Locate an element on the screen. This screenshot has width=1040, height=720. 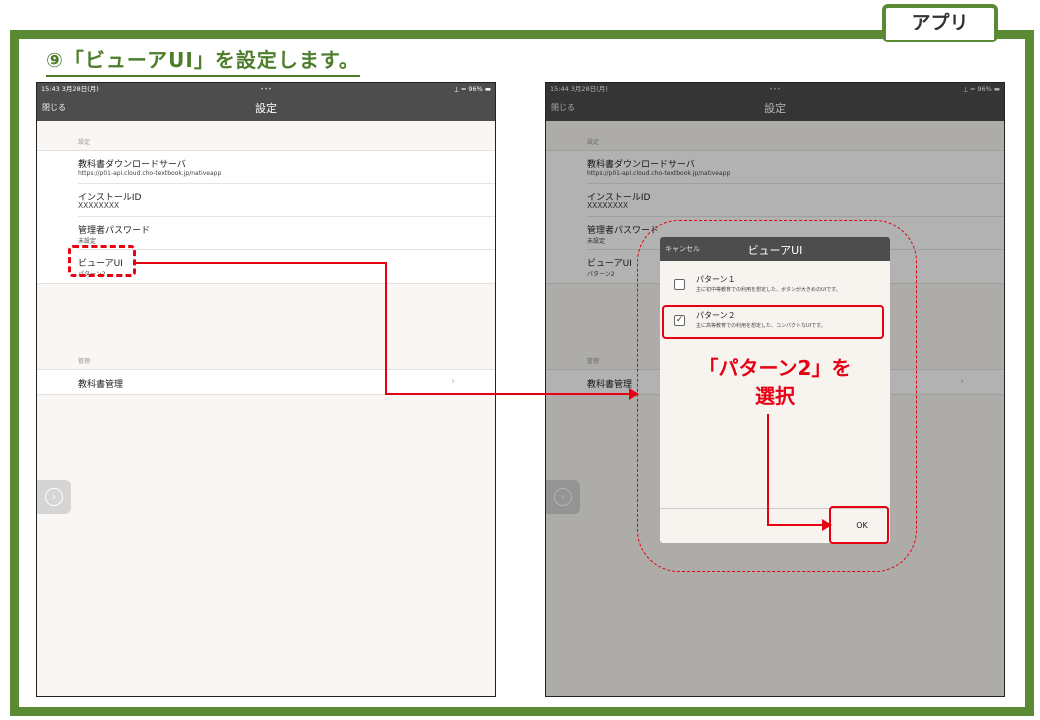
nav-title: 設定 is located at coordinates (266, 108).